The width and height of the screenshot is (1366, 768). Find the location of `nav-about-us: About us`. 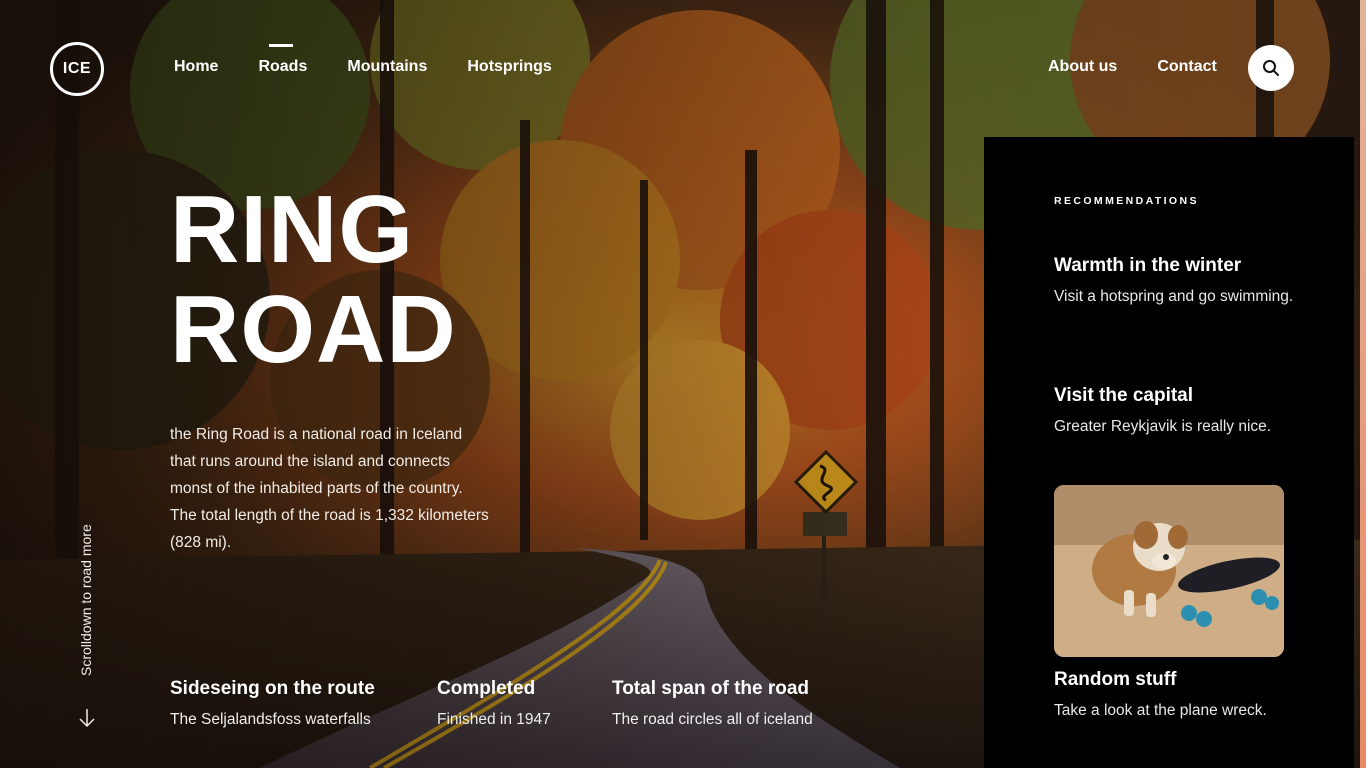

nav-about-us: About us is located at coordinates (1082, 67).